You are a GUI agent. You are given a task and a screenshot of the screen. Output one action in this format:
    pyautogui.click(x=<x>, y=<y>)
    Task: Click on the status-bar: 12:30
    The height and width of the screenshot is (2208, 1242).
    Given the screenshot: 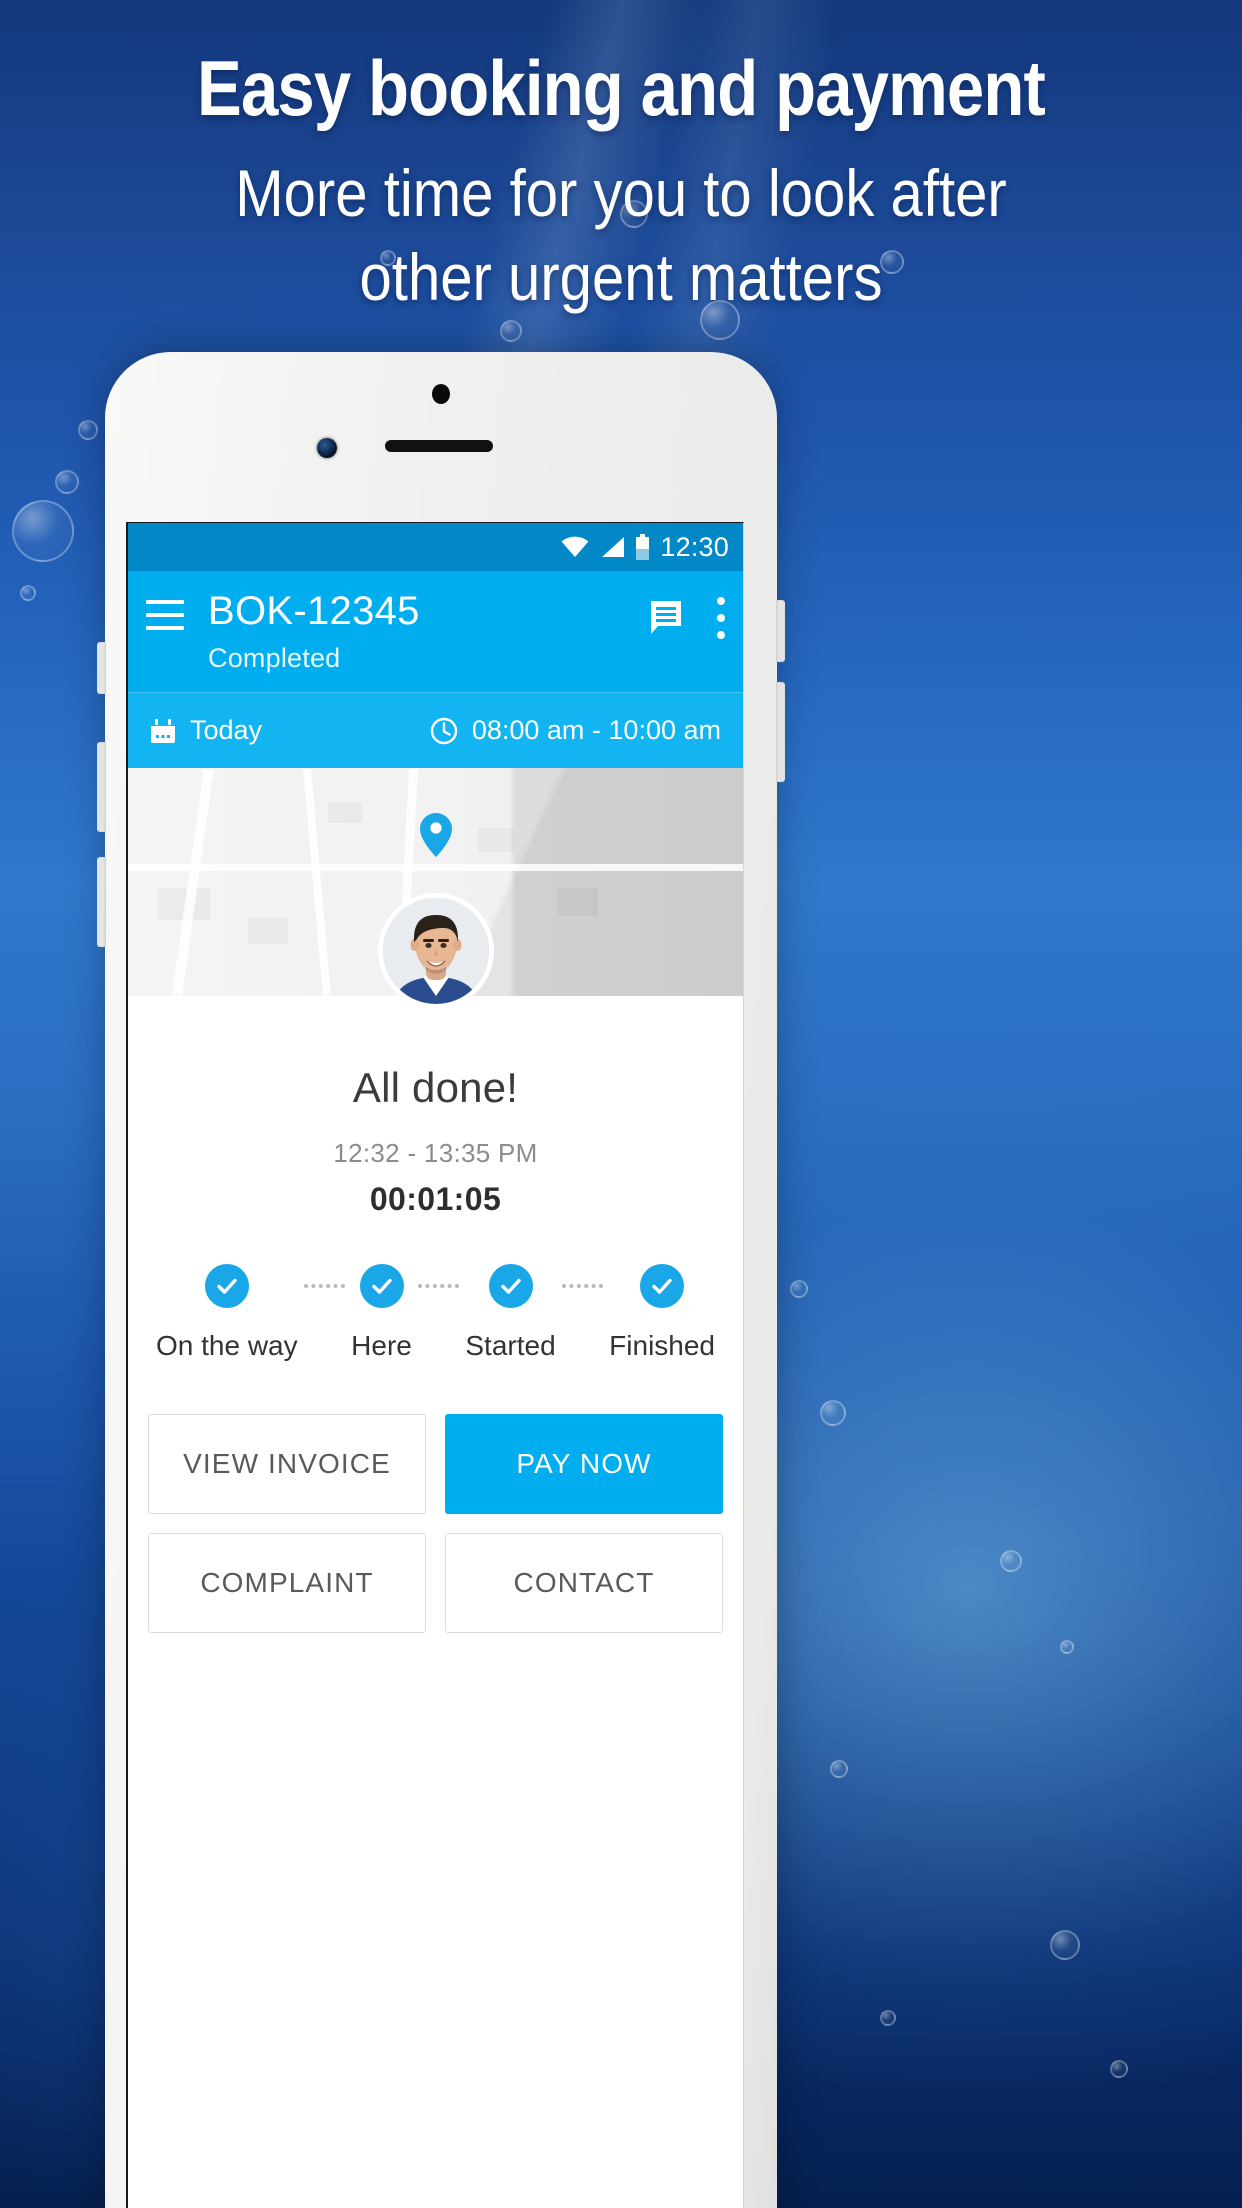 What is the action you would take?
    pyautogui.click(x=435, y=547)
    